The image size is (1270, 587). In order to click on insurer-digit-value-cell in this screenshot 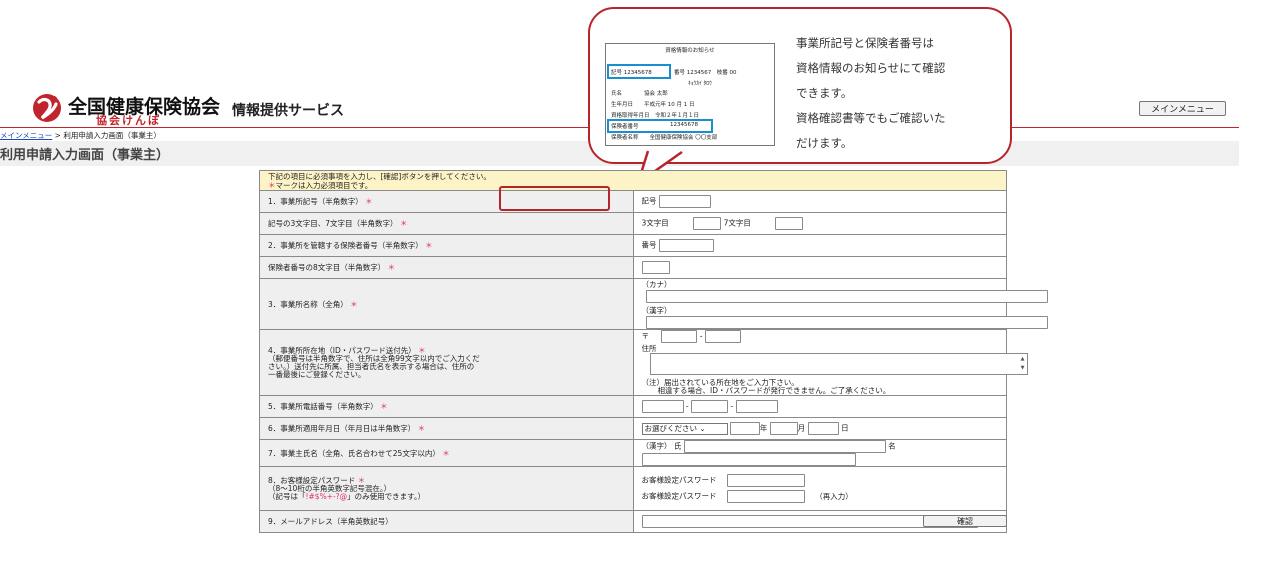, I will do `click(819, 267)`.